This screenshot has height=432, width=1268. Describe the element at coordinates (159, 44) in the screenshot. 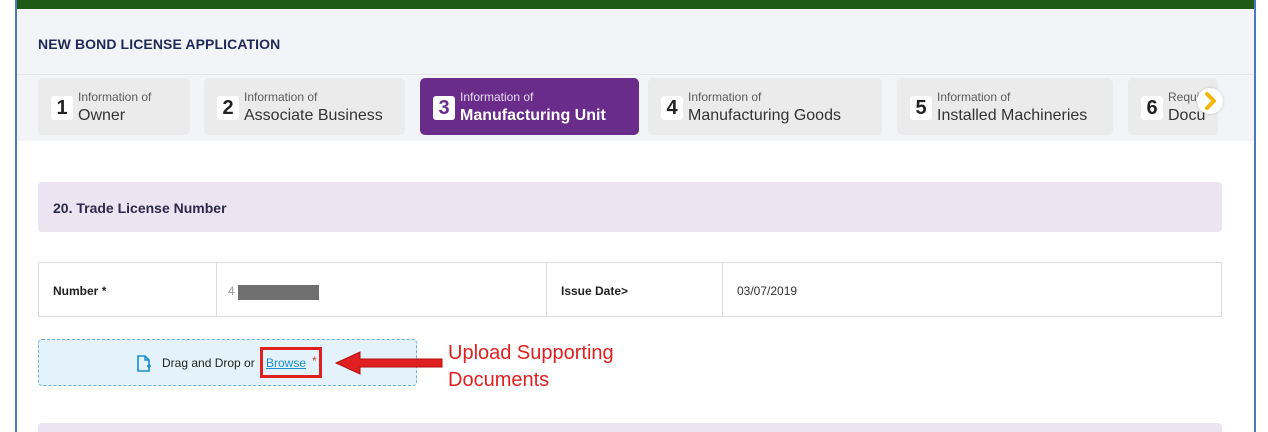

I see `page-title: NEW BOND LICENSE APPLICATION` at that location.